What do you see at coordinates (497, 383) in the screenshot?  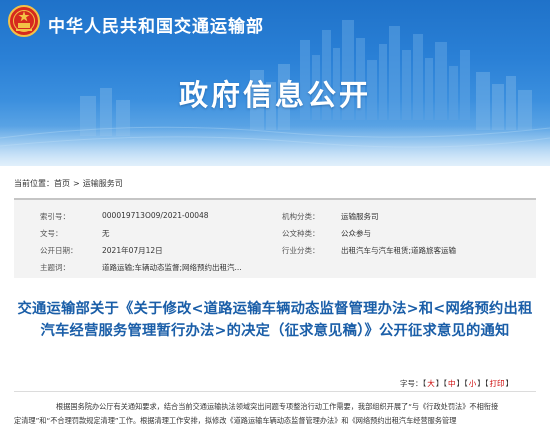 I see `print-button: 打印` at bounding box center [497, 383].